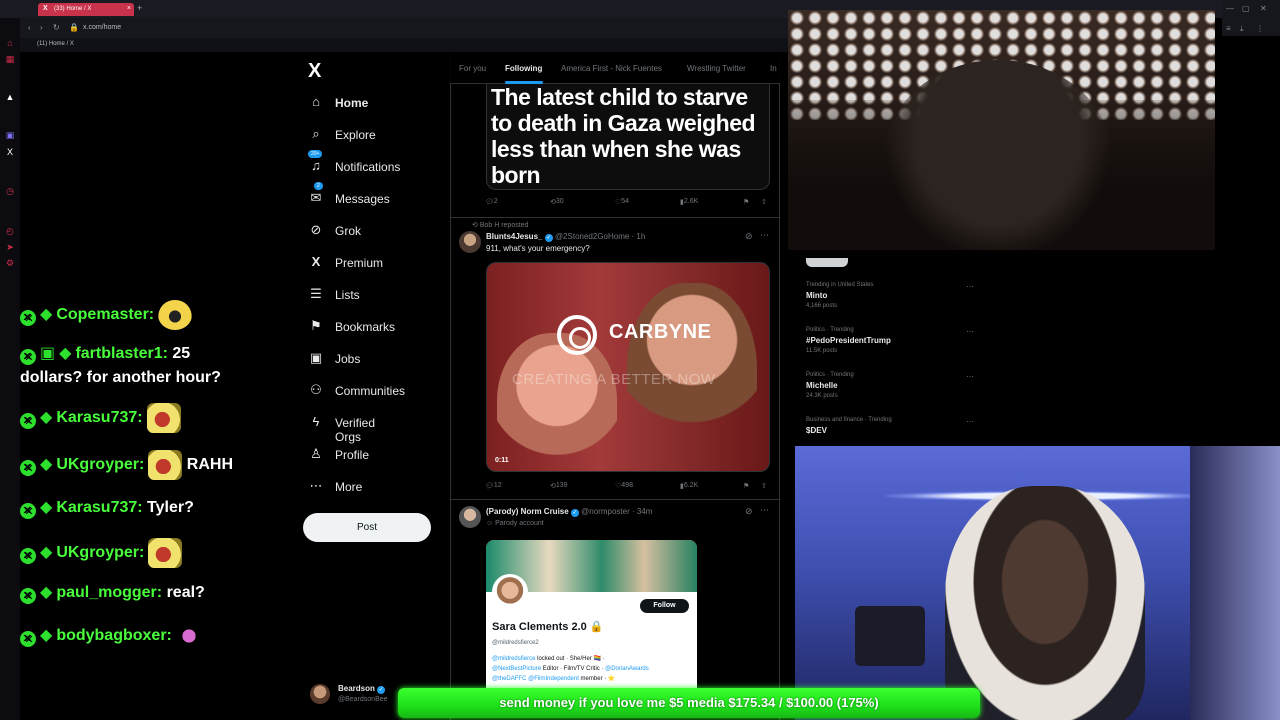 The width and height of the screenshot is (1280, 720). Describe the element at coordinates (573, 669) in the screenshot. I see `bio-text: Editor · Film/TV Critic ·` at that location.